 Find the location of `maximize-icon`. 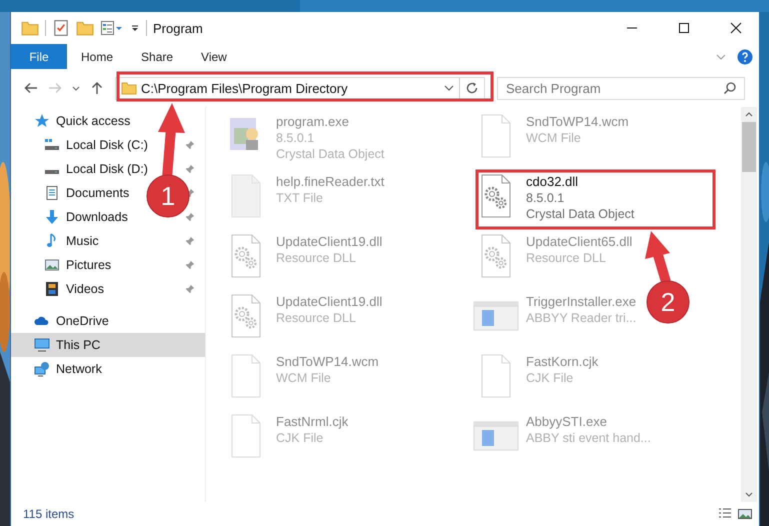

maximize-icon is located at coordinates (684, 28).